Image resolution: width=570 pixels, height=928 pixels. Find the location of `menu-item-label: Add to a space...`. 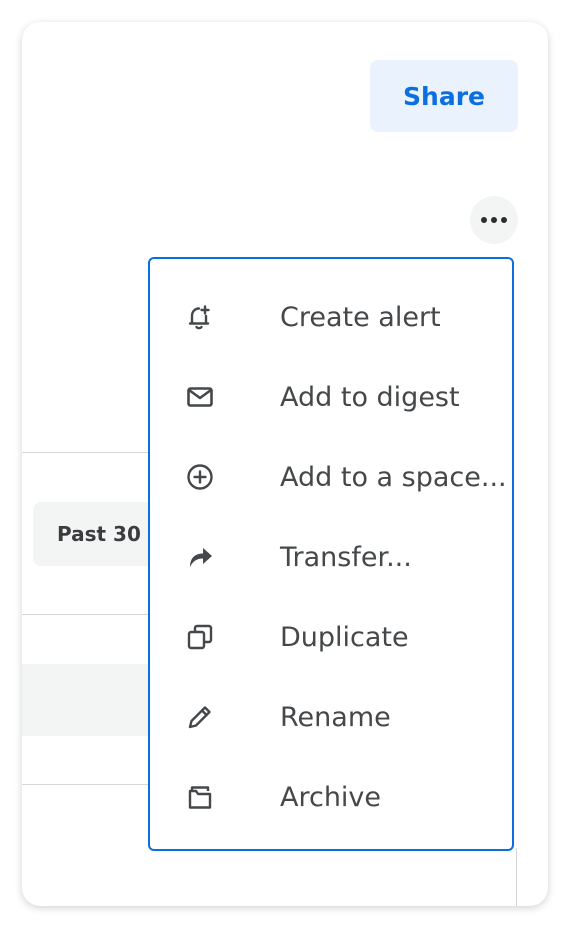

menu-item-label: Add to a space... is located at coordinates (393, 477).